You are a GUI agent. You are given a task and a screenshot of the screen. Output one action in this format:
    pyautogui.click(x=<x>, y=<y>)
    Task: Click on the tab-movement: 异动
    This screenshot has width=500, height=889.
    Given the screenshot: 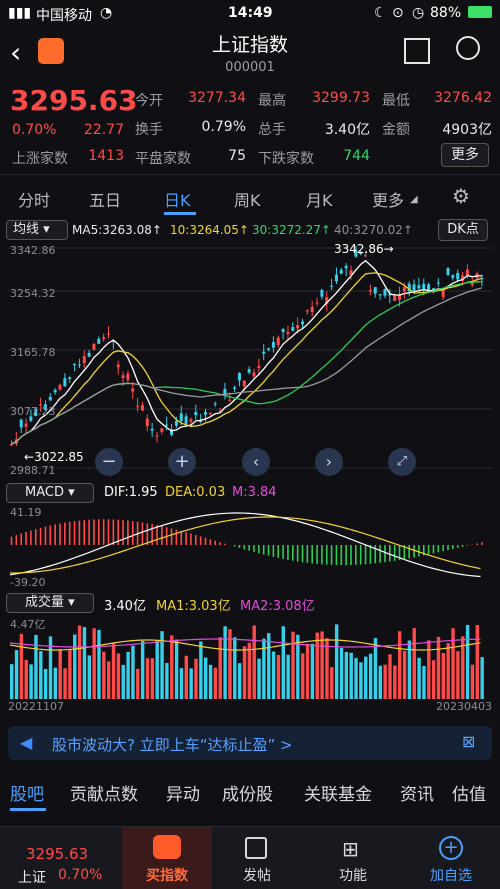 What is the action you would take?
    pyautogui.click(x=183, y=792)
    